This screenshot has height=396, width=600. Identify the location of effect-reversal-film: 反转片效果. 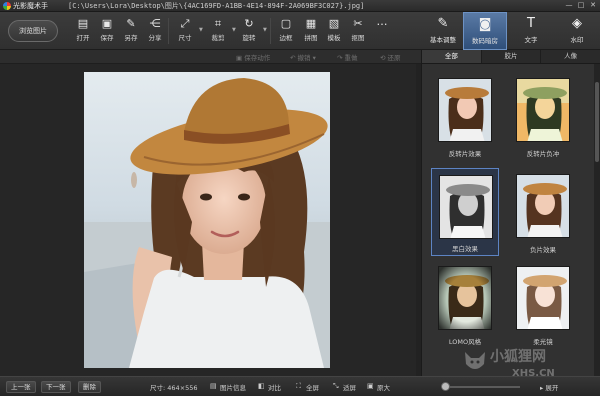
(465, 116).